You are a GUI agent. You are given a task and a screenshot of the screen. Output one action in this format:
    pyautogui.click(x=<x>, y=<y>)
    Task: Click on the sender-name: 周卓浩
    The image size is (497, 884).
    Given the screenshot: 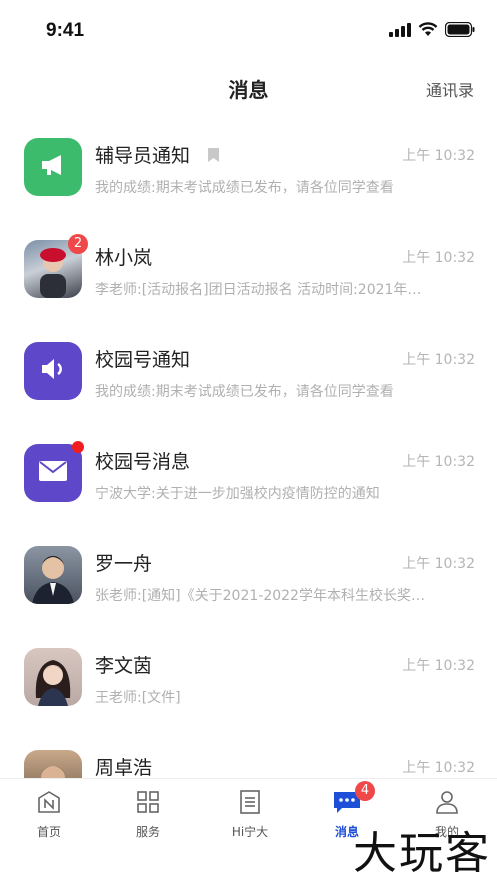 What is the action you would take?
    pyautogui.click(x=124, y=768)
    